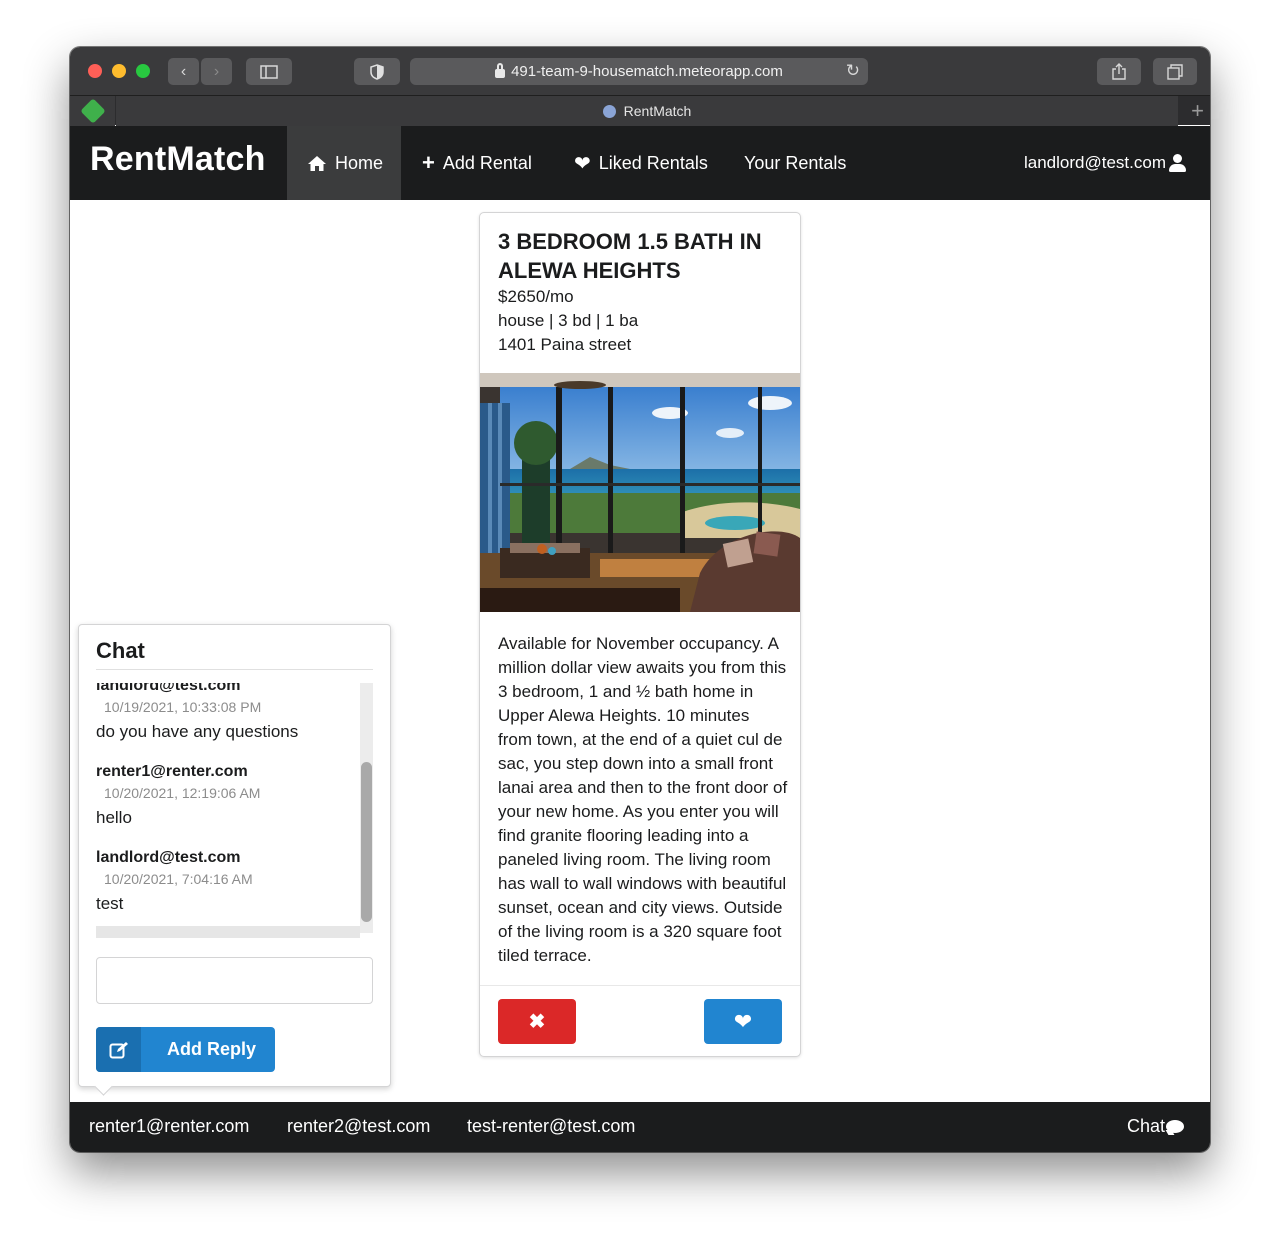  What do you see at coordinates (95, 71) in the screenshot?
I see `close-window-button` at bounding box center [95, 71].